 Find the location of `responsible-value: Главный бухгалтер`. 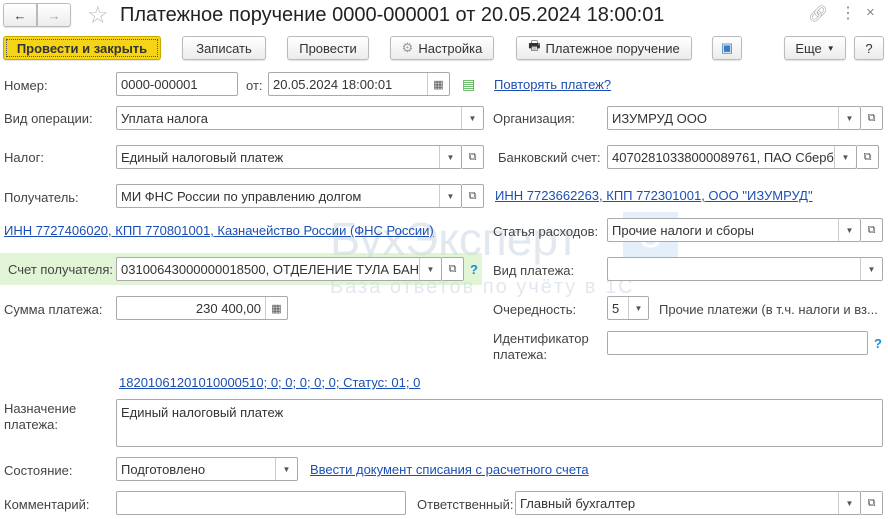

responsible-value: Главный бухгалтер is located at coordinates (578, 503).